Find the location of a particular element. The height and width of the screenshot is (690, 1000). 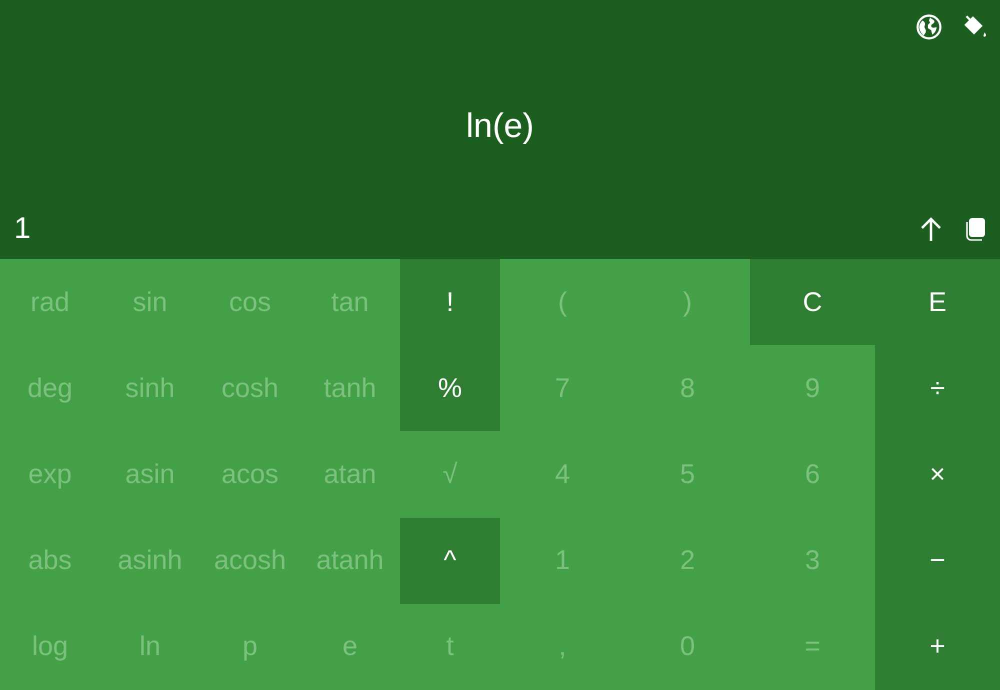

expression-text: ln(e) is located at coordinates (500, 126).